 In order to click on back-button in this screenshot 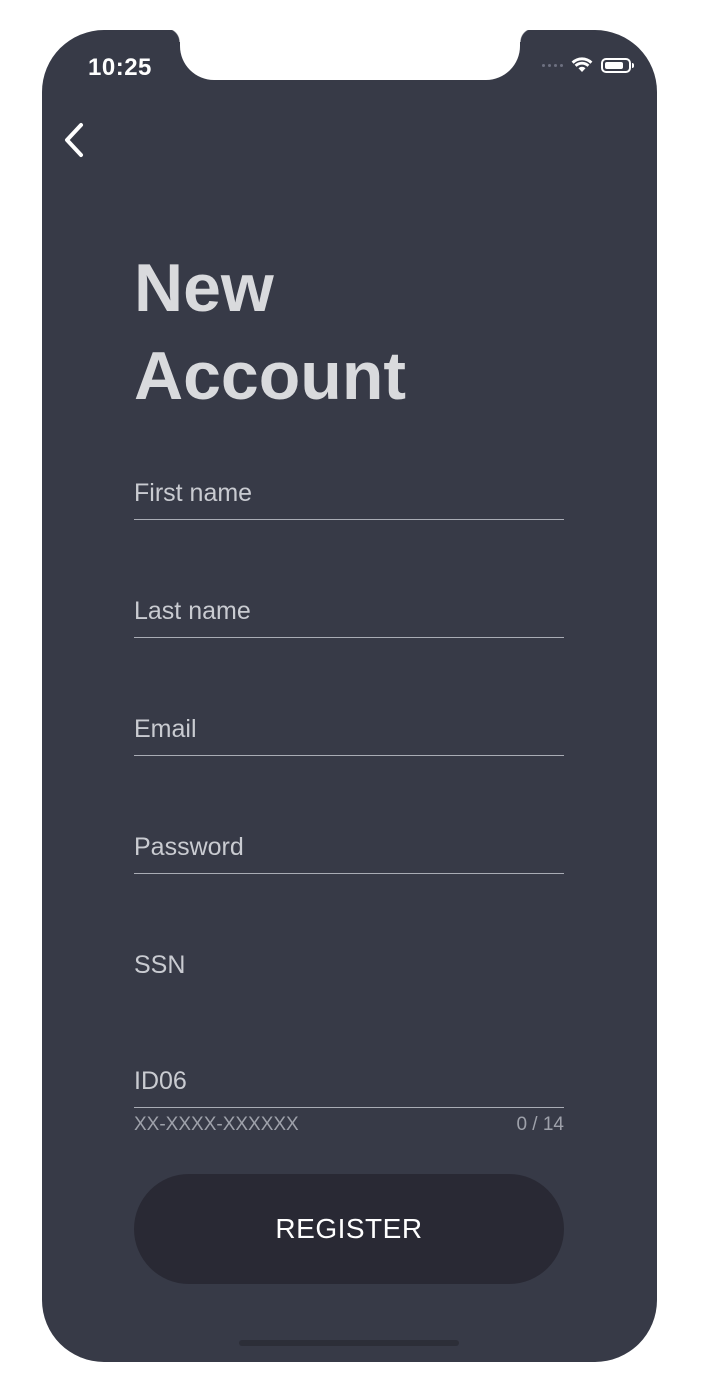, I will do `click(74, 140)`.